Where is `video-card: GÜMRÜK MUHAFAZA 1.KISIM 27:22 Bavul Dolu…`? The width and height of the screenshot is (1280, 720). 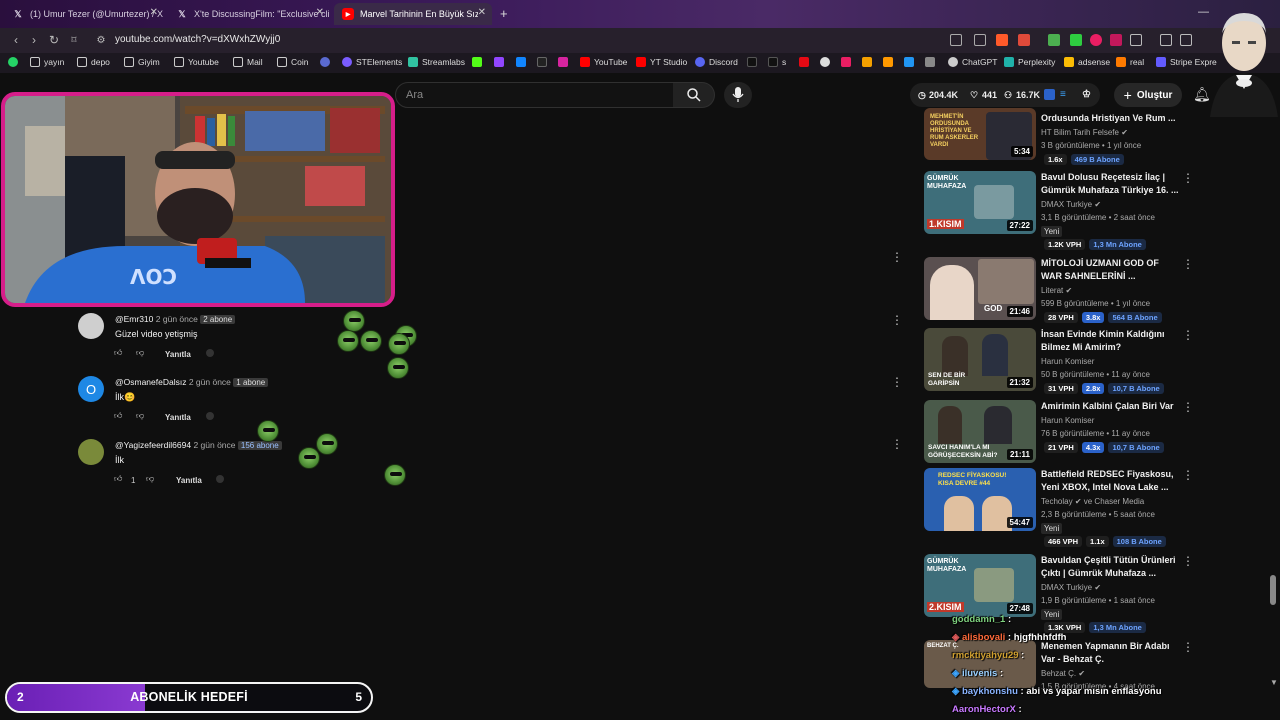 video-card: GÜMRÜK MUHAFAZA 1.KISIM 27:22 Bavul Dolu… is located at coordinates (1096, 211).